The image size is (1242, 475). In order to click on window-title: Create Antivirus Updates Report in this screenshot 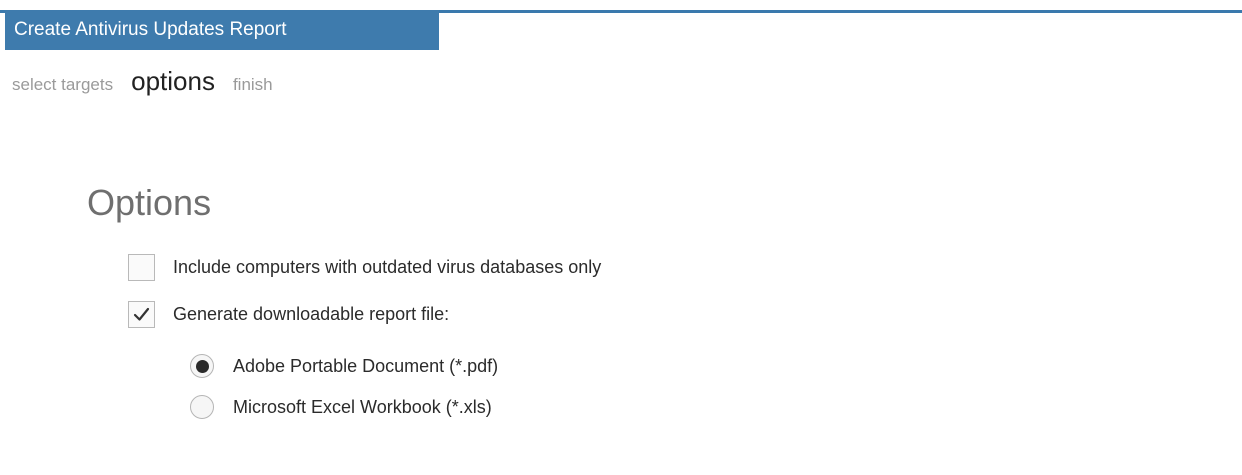, I will do `click(222, 30)`.